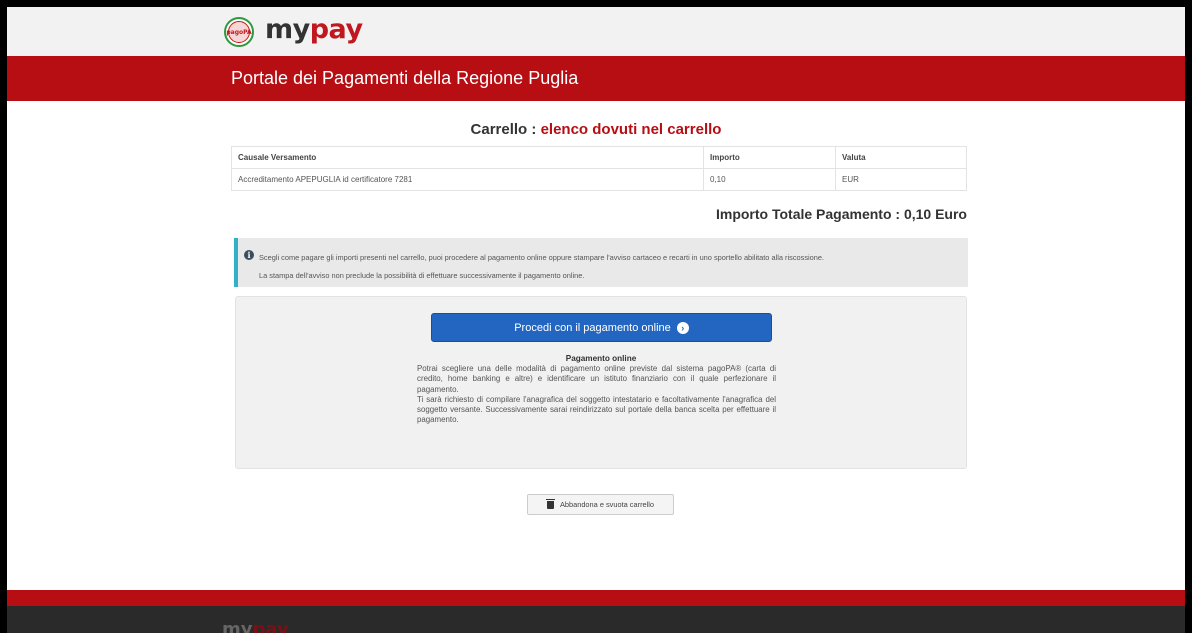 The height and width of the screenshot is (633, 1192). What do you see at coordinates (901, 179) in the screenshot?
I see `cell-valuta: EUR` at bounding box center [901, 179].